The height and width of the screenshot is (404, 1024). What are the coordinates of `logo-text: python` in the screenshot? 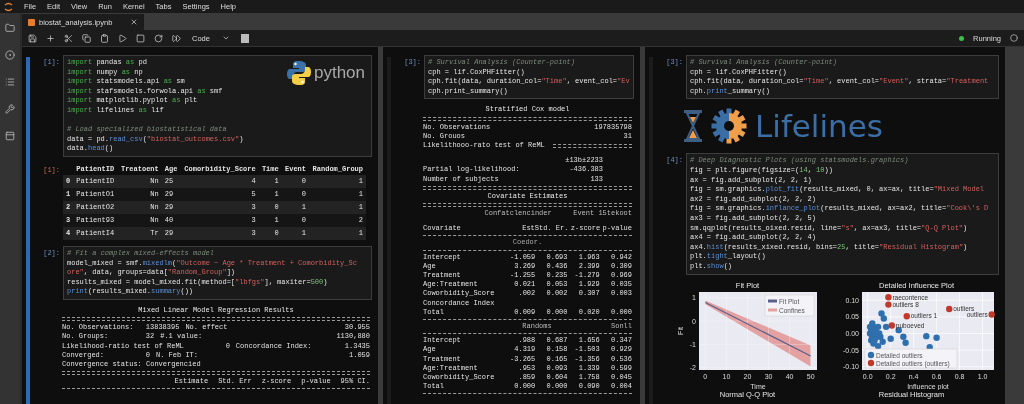 It's located at (339, 73).